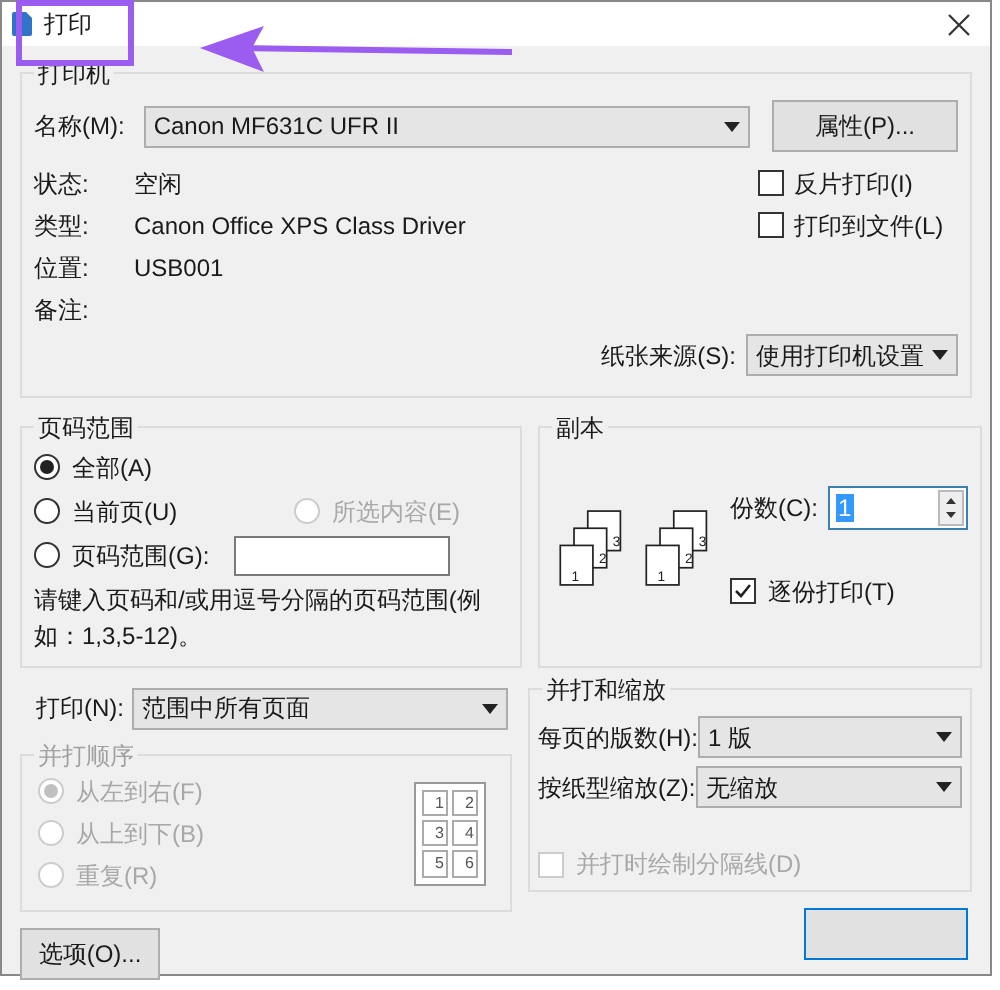 This screenshot has height=990, width=1000. I want to click on field-value: 1, so click(845, 507).